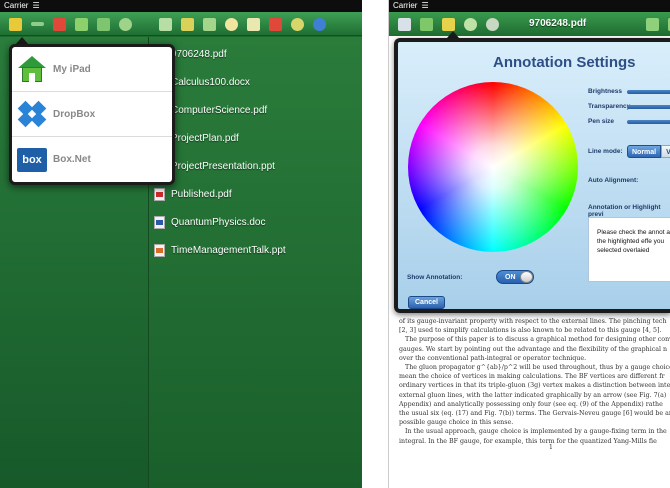 The image size is (670, 488). Describe the element at coordinates (558, 23) in the screenshot. I see `document-title: 9706248.pdf` at that location.